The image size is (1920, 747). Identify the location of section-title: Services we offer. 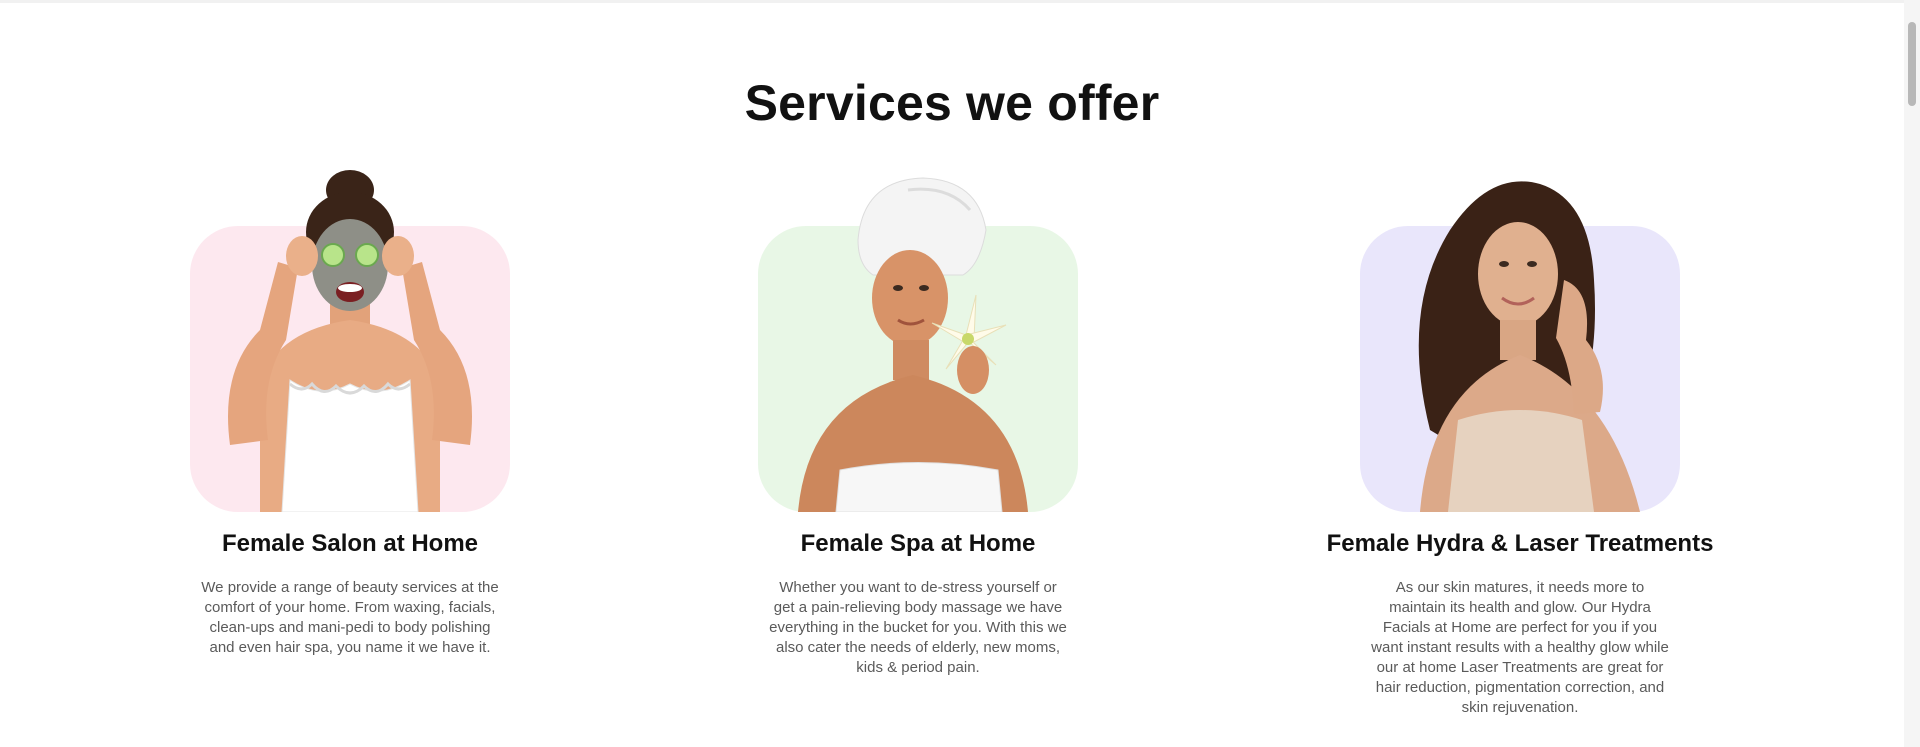
(952, 103).